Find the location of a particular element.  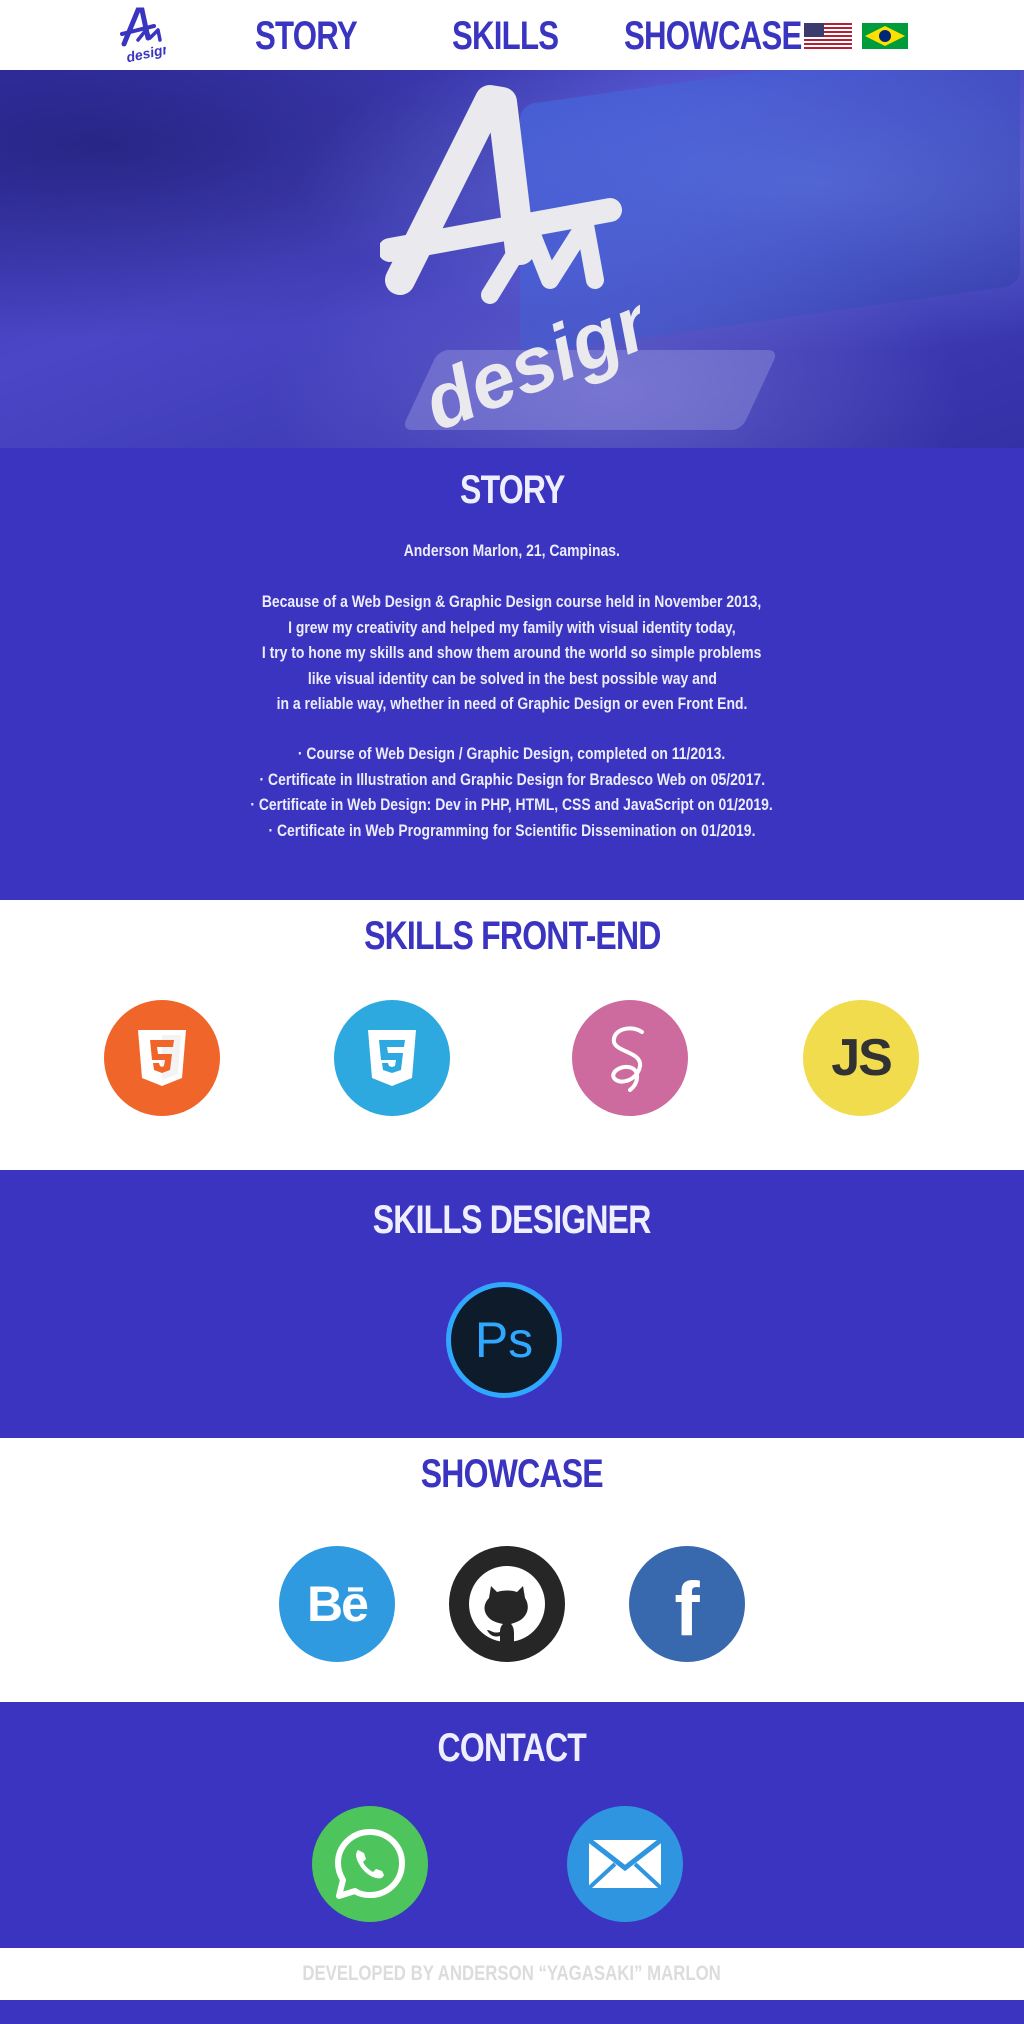

contact-section: CONTACT is located at coordinates (512, 1825).